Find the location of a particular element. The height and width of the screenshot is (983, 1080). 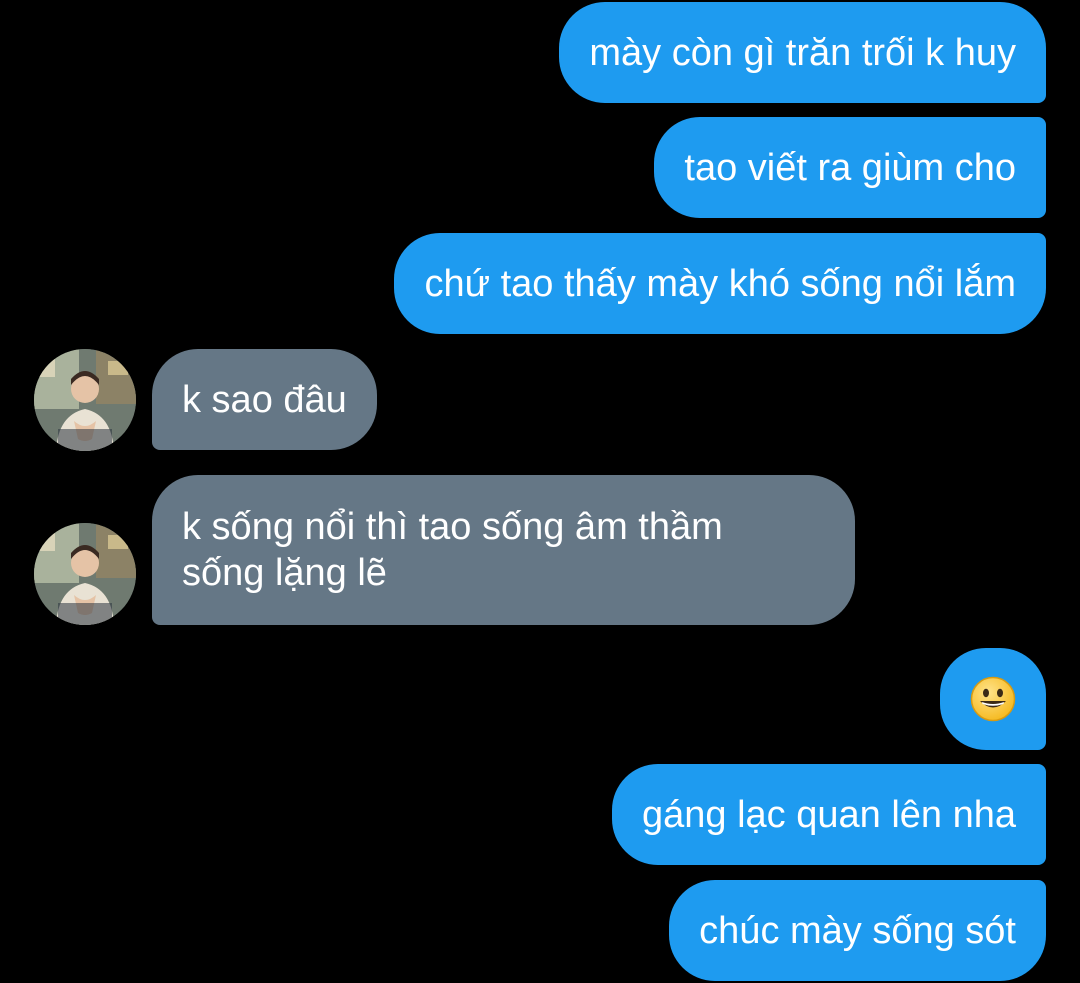

grinning-face-emoji-icon is located at coordinates (993, 699).